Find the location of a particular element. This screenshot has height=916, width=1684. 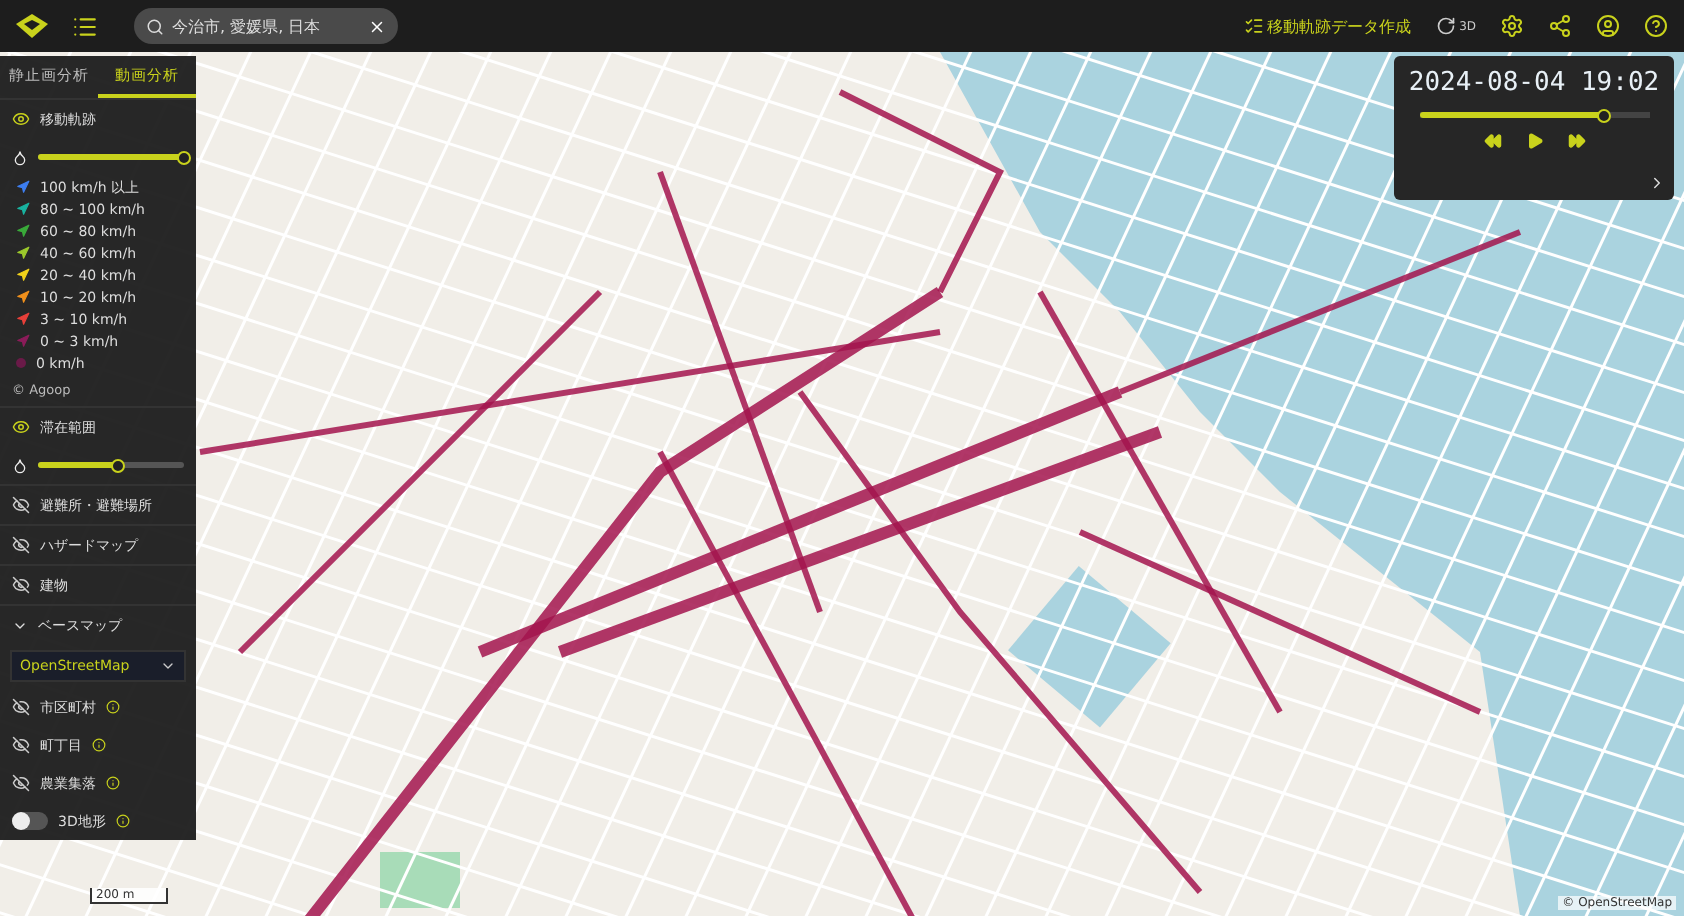

fast-forward-button is located at coordinates (1576, 141).